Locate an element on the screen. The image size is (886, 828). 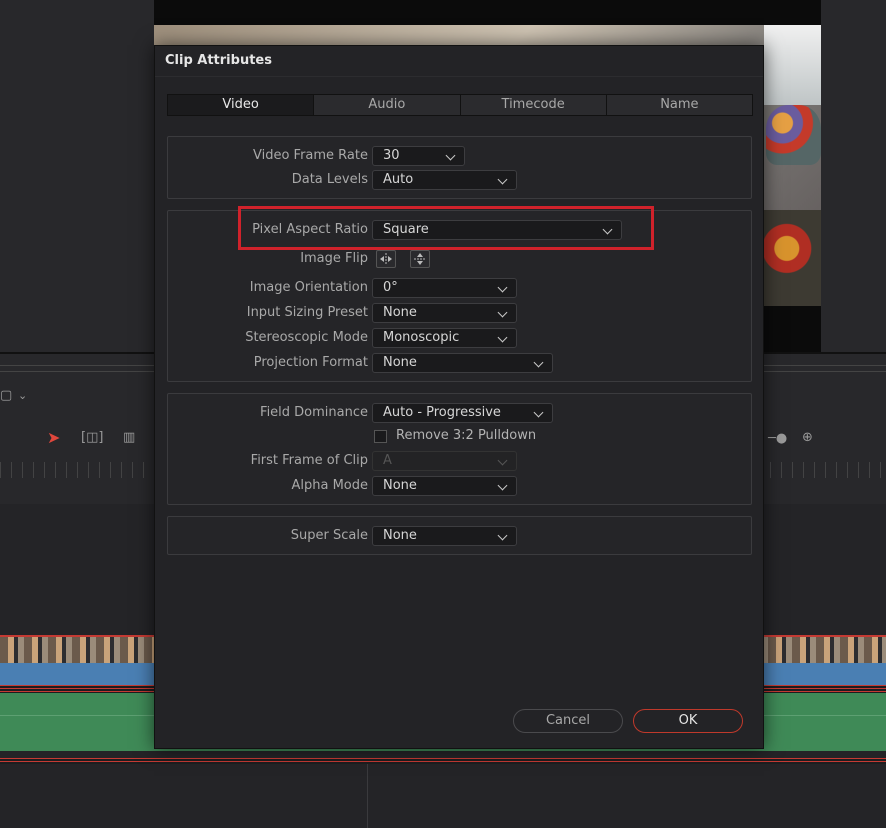
stereoscopic-mode-label: Stereoscopic Mode is located at coordinates (306, 337).